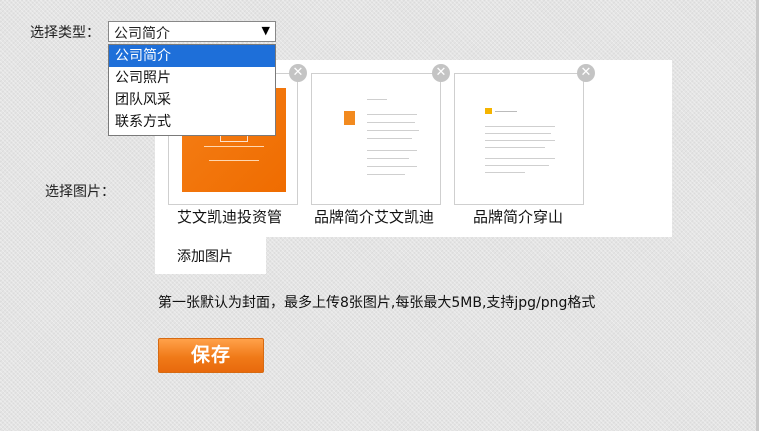 This screenshot has width=759, height=431. Describe the element at coordinates (374, 217) in the screenshot. I see `image-caption: 品牌简介艾文凯迪` at that location.